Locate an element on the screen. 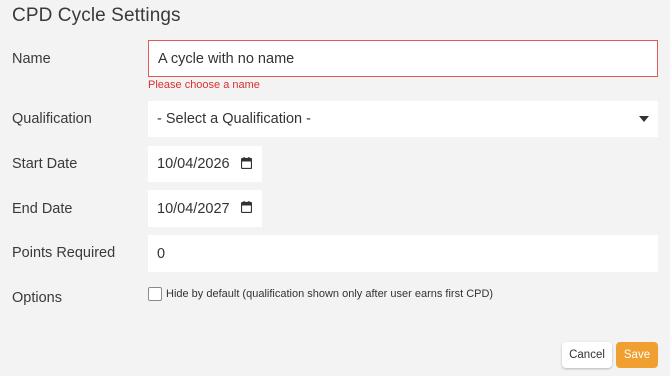 The image size is (670, 376). name-error-message: Please choose a name is located at coordinates (204, 85).